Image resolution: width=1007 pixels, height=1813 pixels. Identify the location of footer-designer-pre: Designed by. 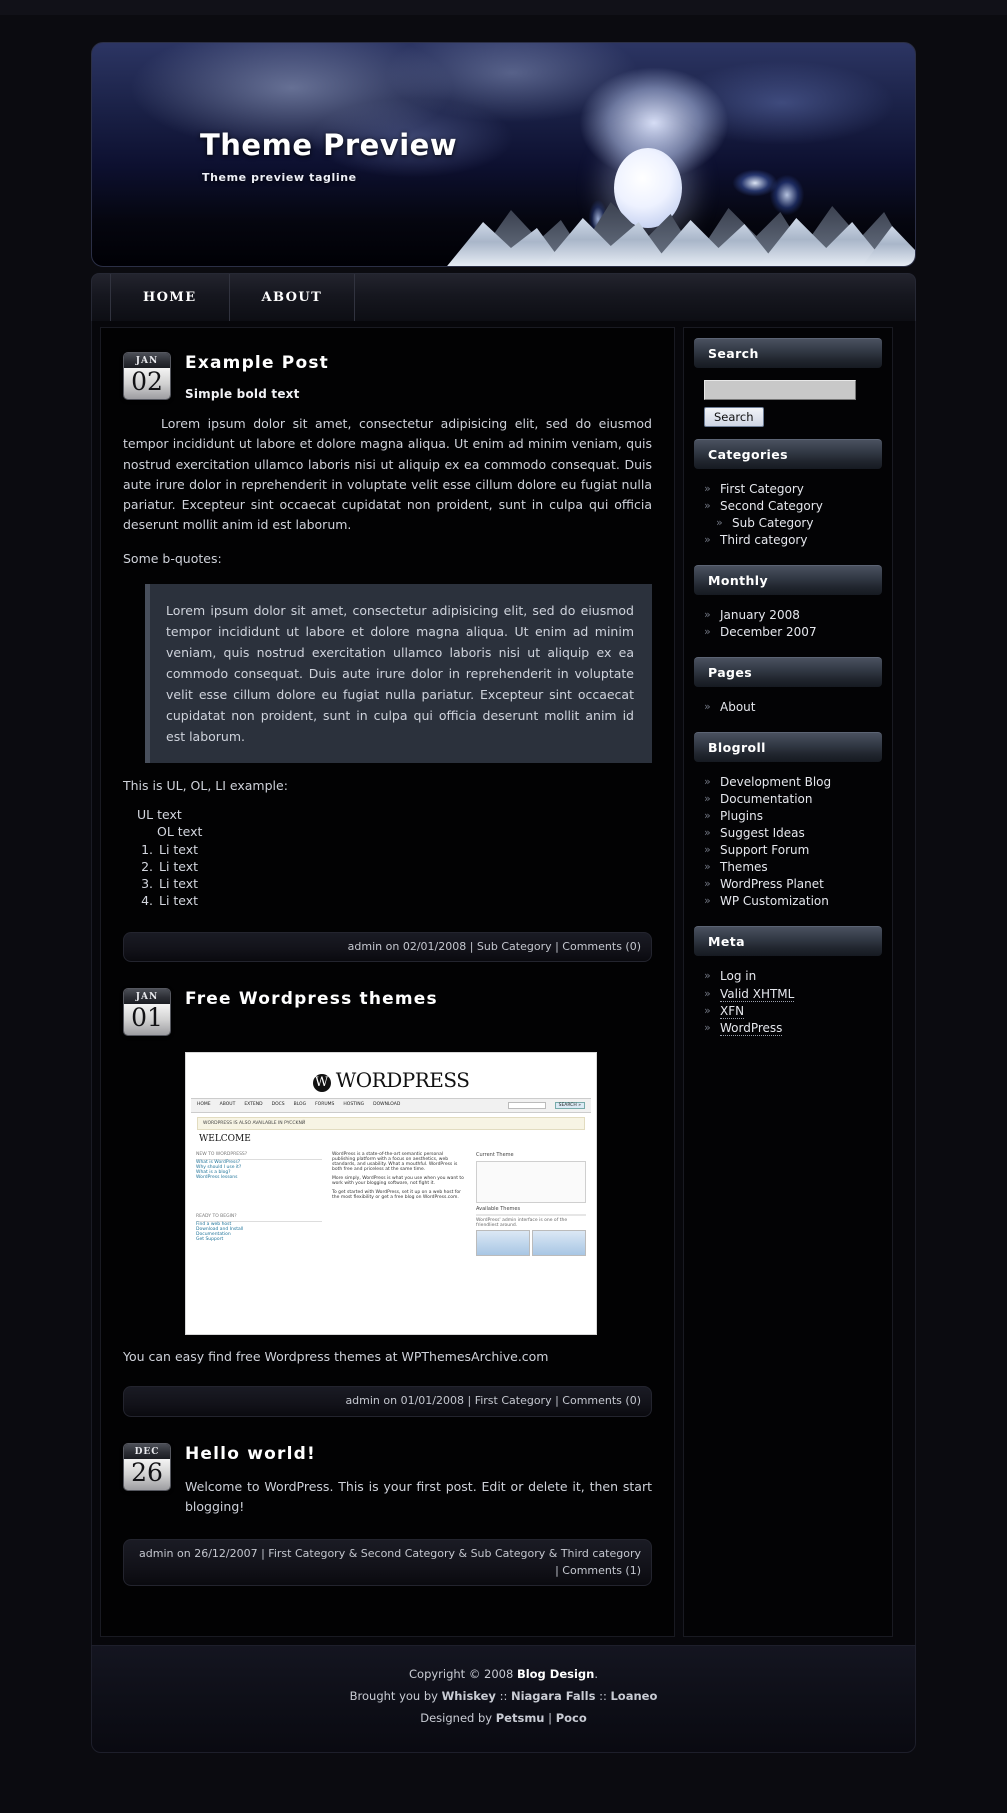
(458, 1717).